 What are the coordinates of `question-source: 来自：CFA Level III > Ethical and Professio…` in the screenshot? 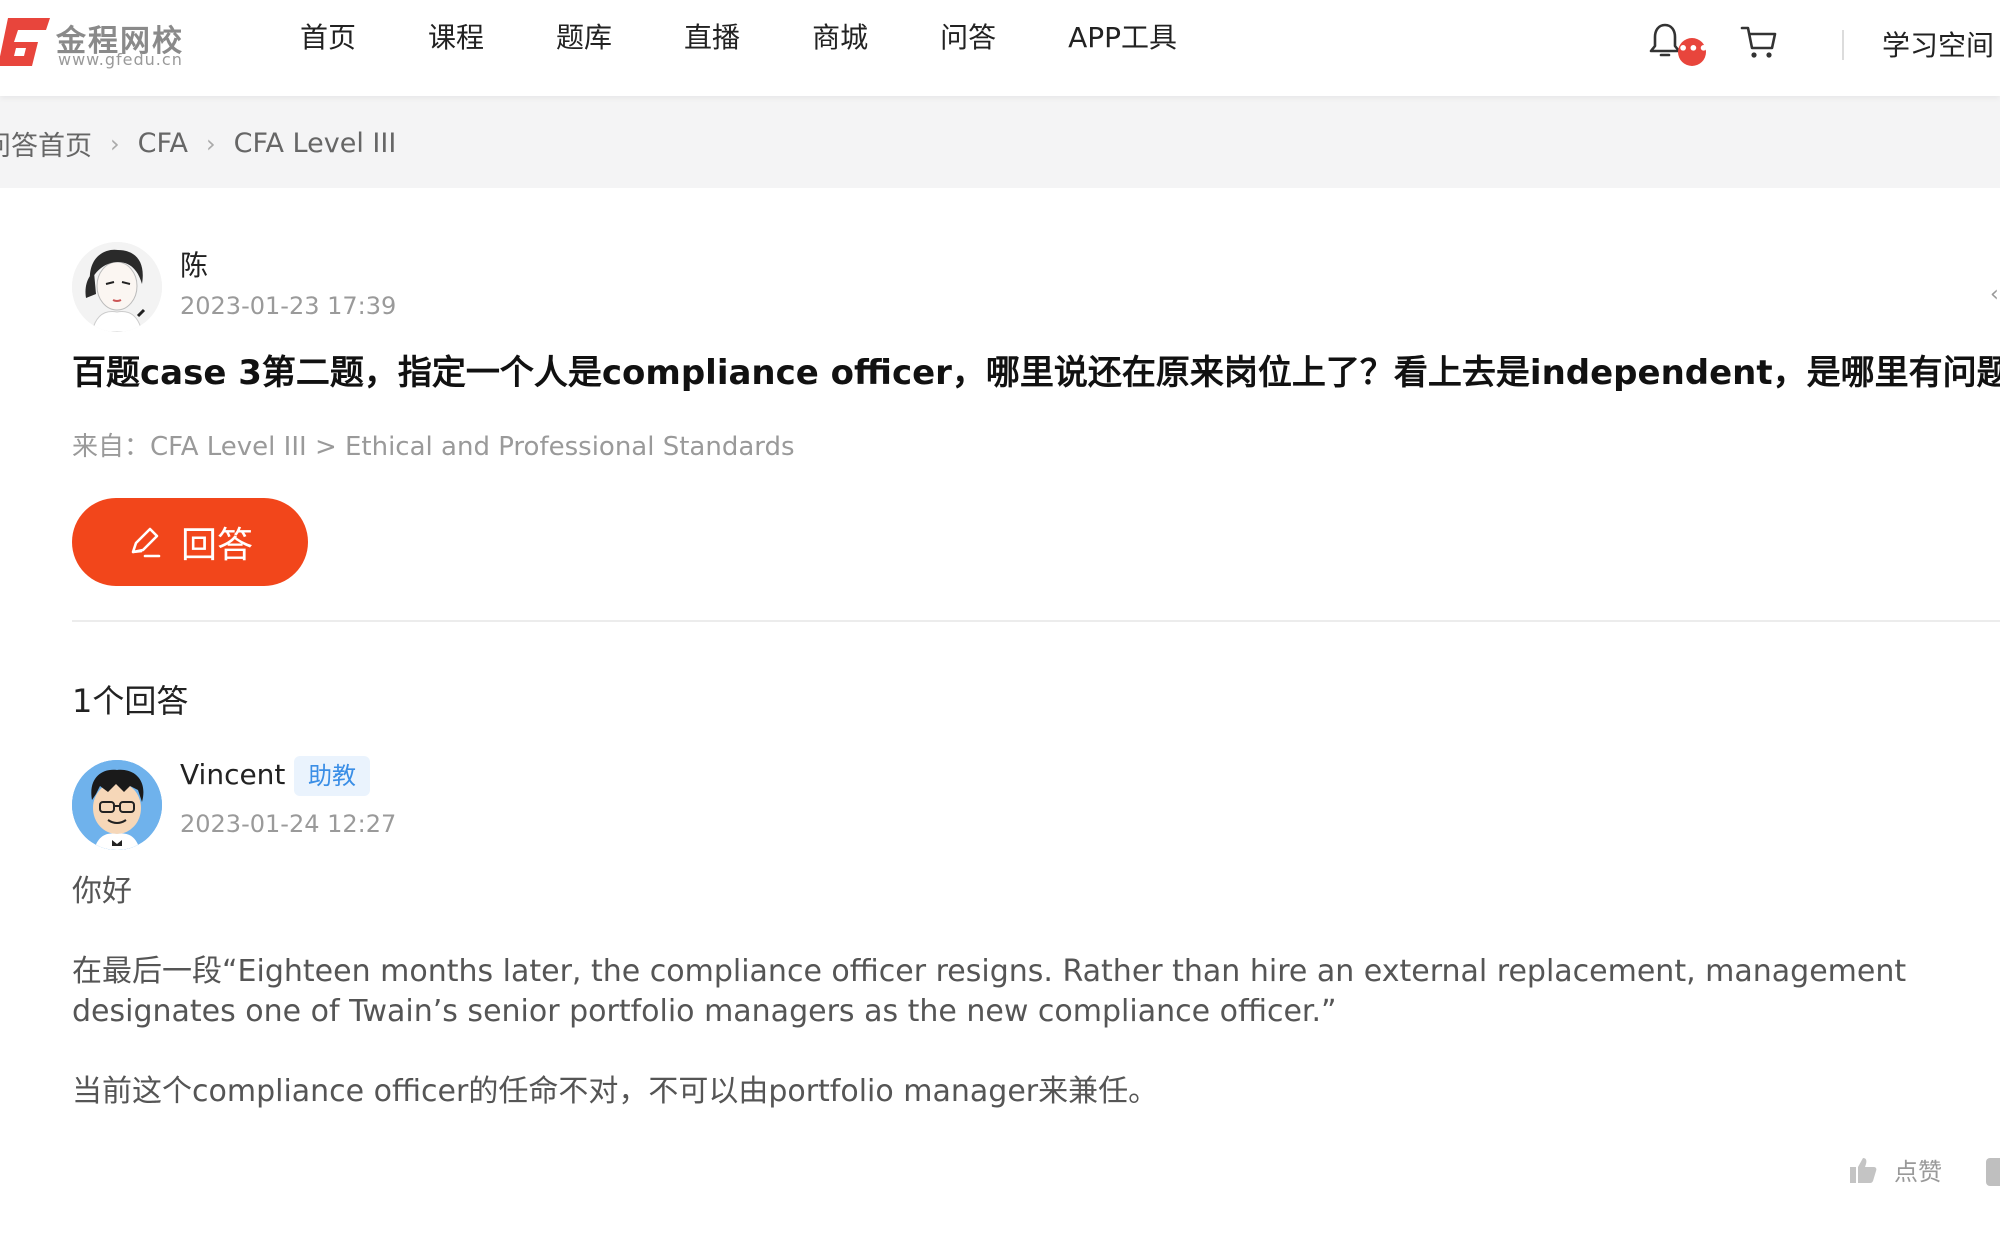 It's located at (433, 447).